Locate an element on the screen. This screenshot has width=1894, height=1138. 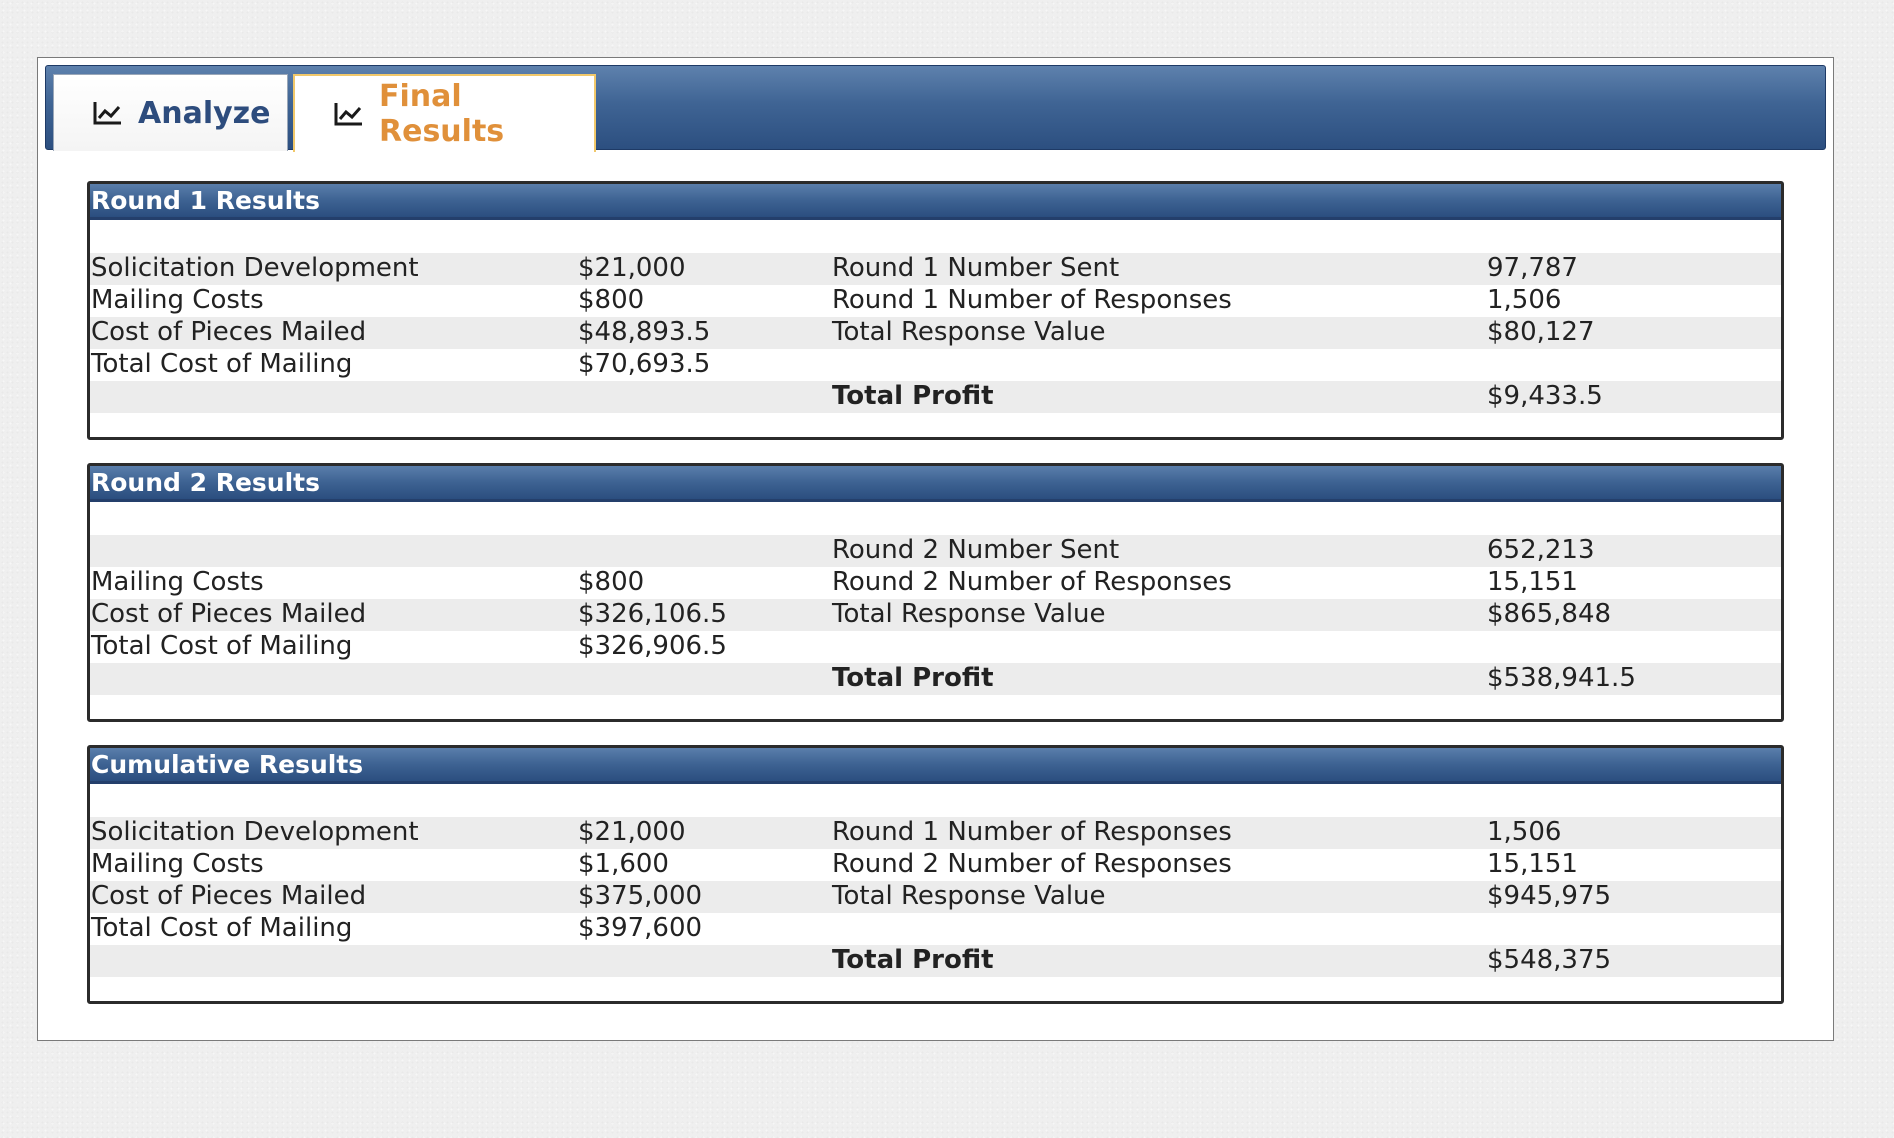
response-value: 97,787 is located at coordinates (1532, 268).